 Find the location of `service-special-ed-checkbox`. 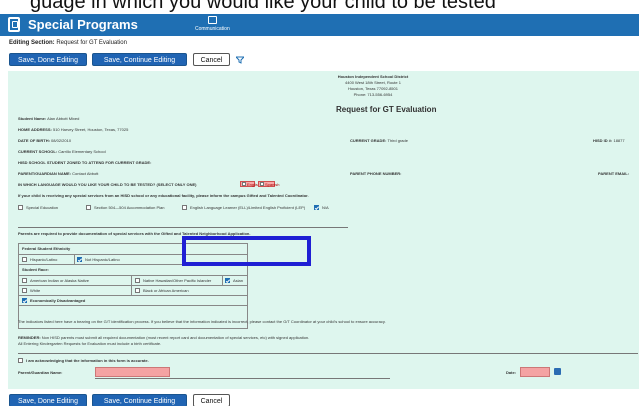

service-special-ed-checkbox is located at coordinates (20, 207).